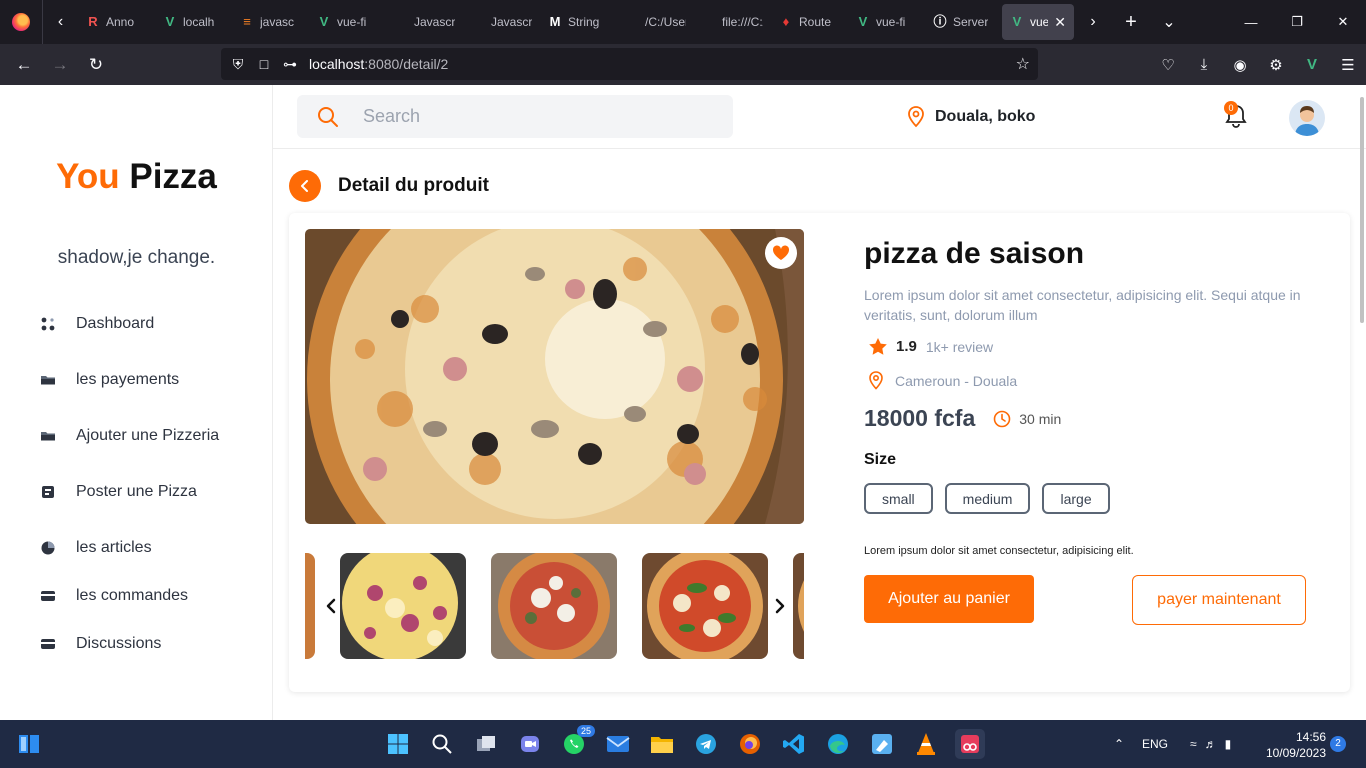  Describe the element at coordinates (1276, 65) in the screenshot. I see `extensions-icon: ⚙` at that location.